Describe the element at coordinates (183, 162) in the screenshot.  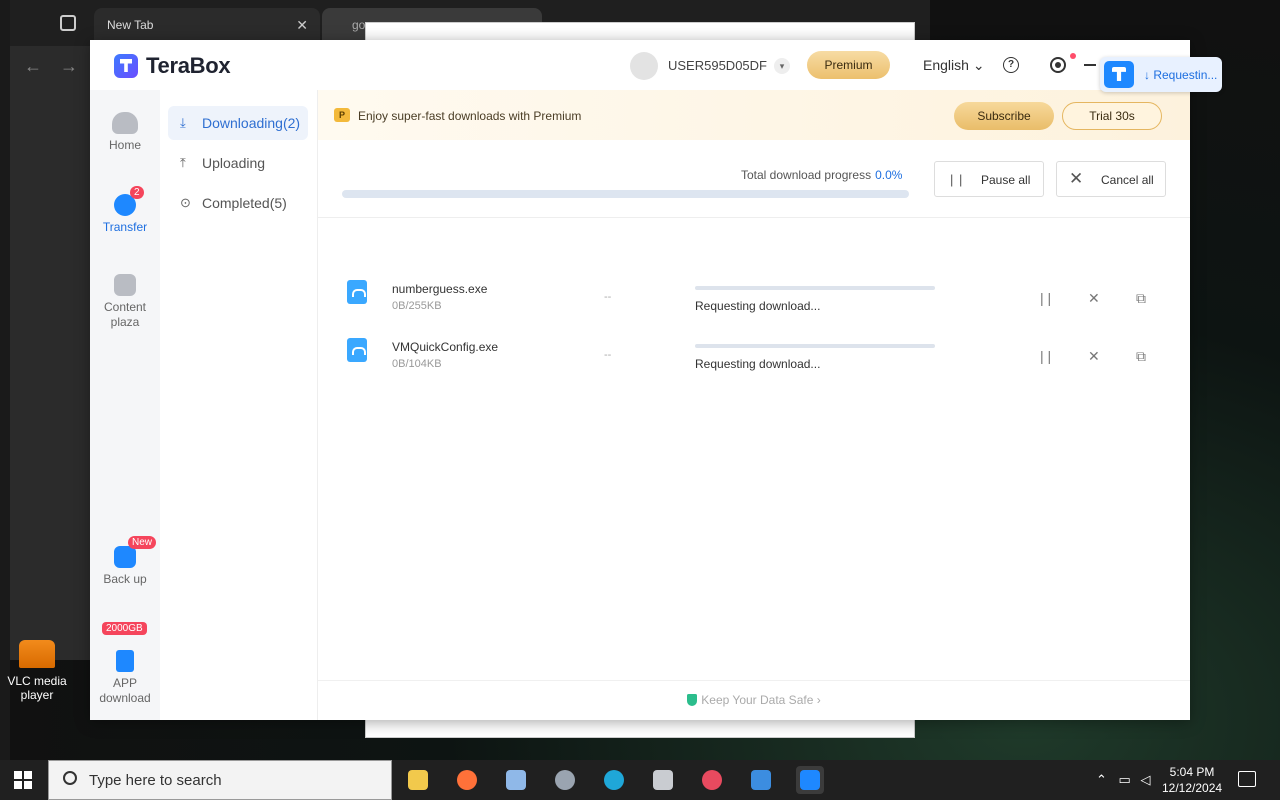
I see `upload-icon: ⤒` at that location.